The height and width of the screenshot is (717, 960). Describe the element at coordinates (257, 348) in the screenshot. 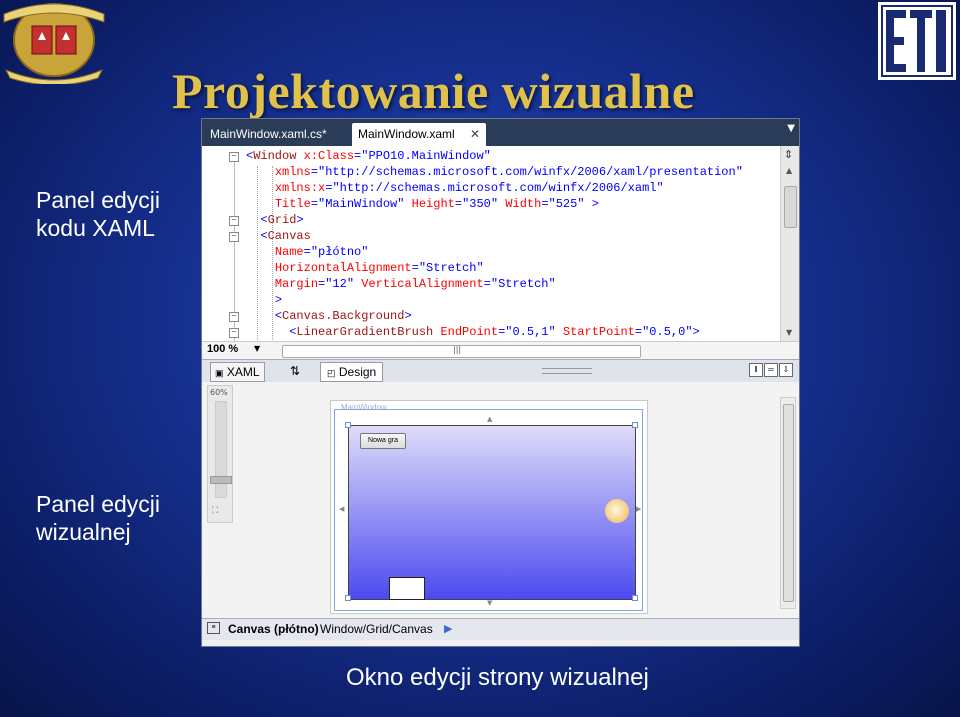

I see `zoom-dropdown-icon: ▼` at that location.